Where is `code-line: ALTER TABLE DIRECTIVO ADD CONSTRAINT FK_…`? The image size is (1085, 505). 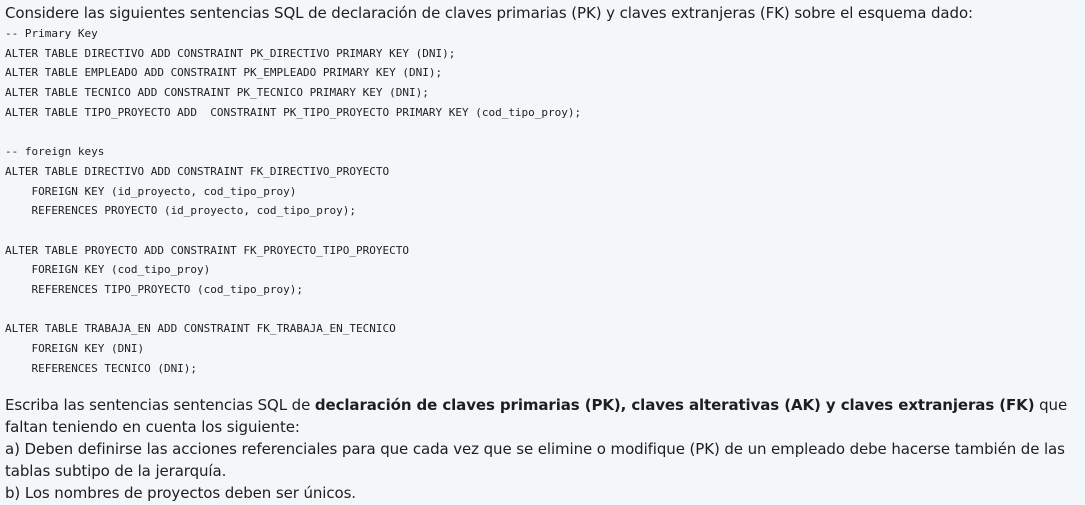
code-line: ALTER TABLE DIRECTIVO ADD CONSTRAINT FK_… is located at coordinates (197, 171).